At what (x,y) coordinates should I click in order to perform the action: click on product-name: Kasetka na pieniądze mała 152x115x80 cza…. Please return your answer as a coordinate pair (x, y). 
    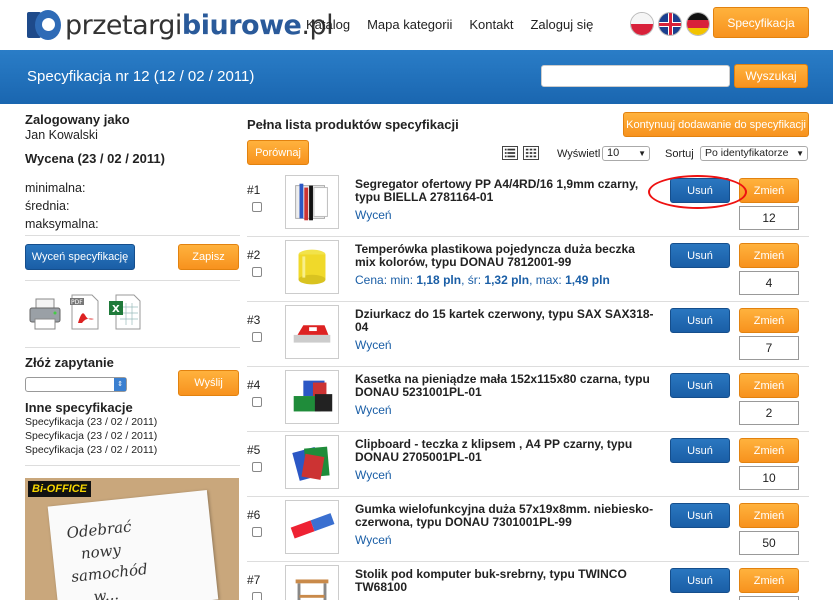
    Looking at the image, I should click on (505, 386).